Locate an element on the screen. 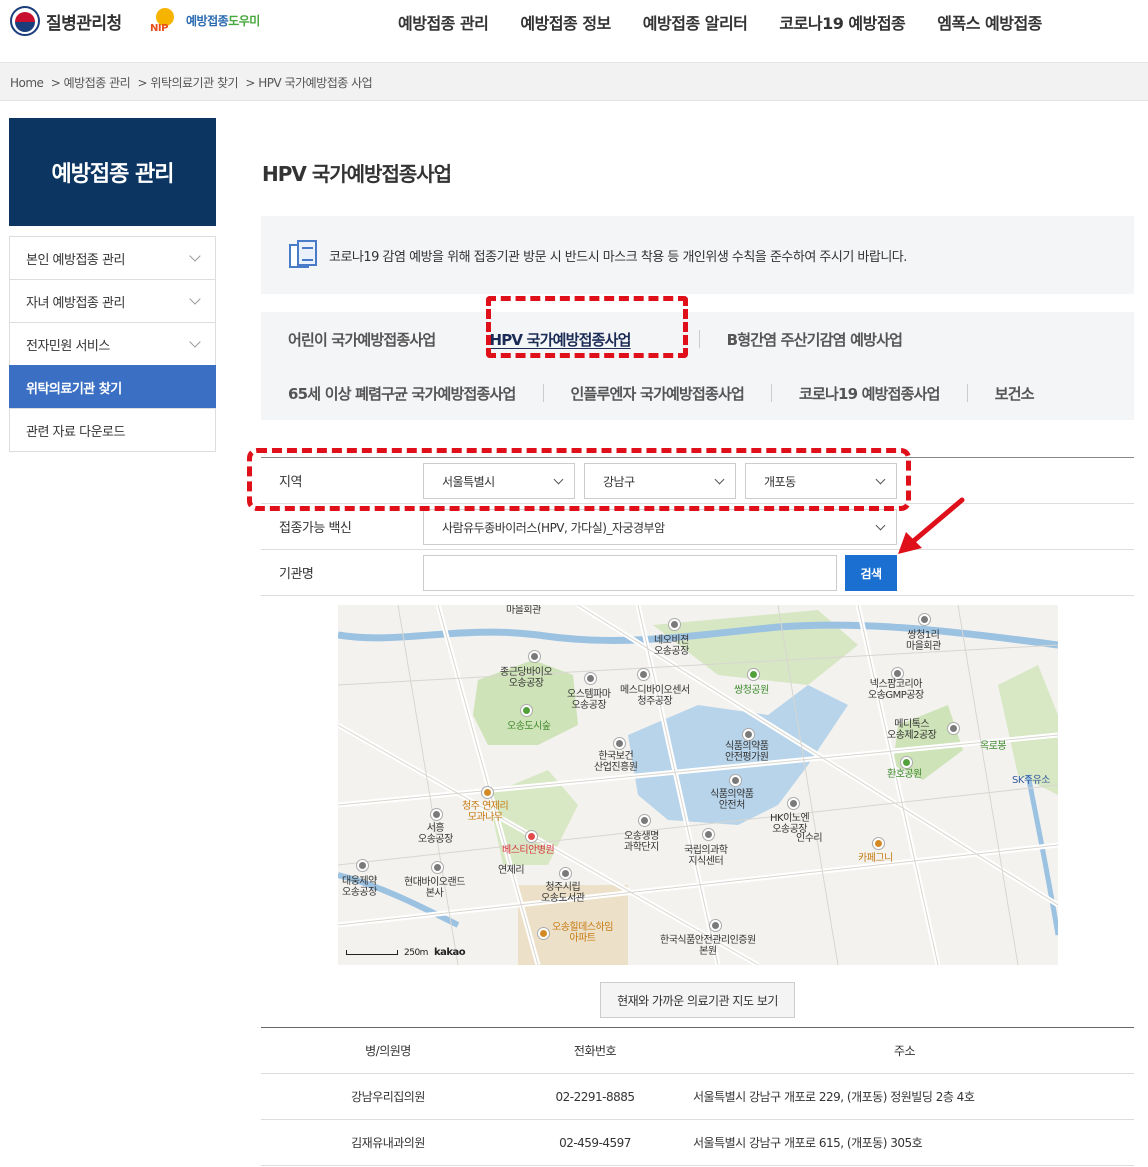  col-header-name: 병/의원명 is located at coordinates (388, 1051).